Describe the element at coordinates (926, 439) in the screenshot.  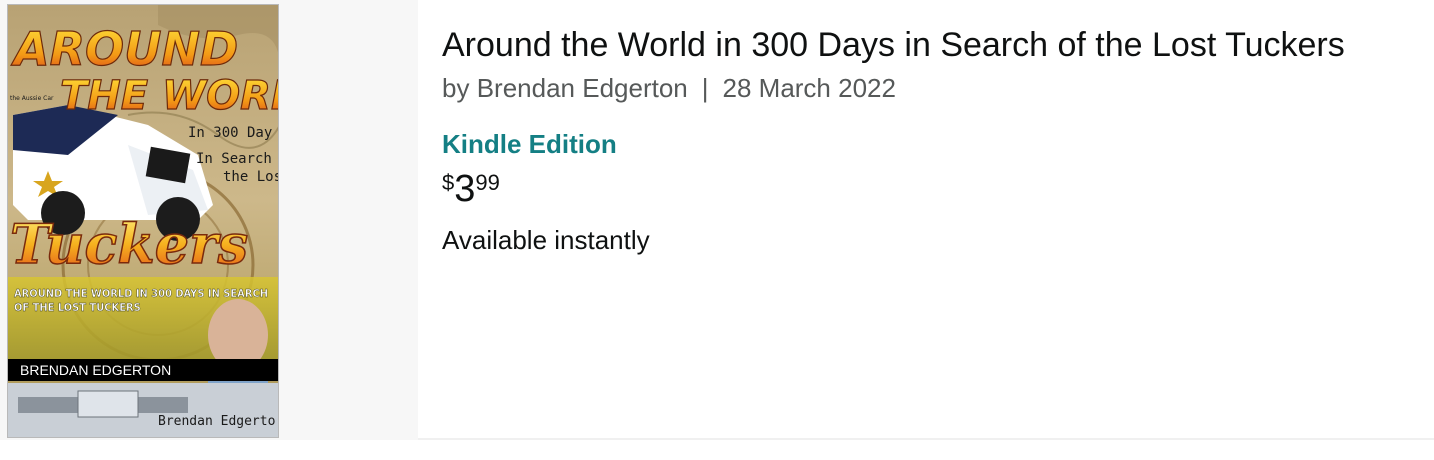
I see `card-divider` at that location.